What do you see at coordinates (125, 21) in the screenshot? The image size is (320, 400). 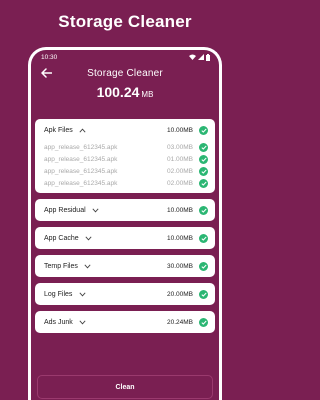 I see `promo-headline: Storage Cleaner` at bounding box center [125, 21].